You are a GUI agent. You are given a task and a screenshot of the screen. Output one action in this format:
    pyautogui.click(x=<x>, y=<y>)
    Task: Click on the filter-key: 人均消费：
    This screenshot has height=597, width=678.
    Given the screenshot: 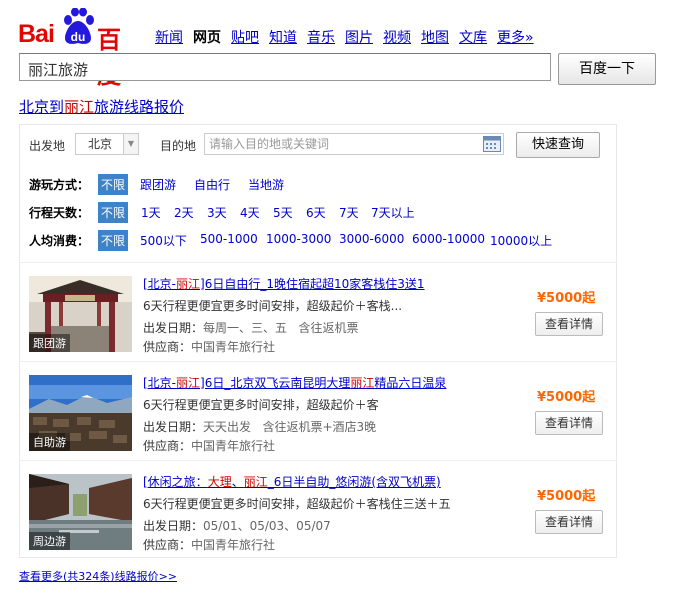 What is the action you would take?
    pyautogui.click(x=59, y=241)
    